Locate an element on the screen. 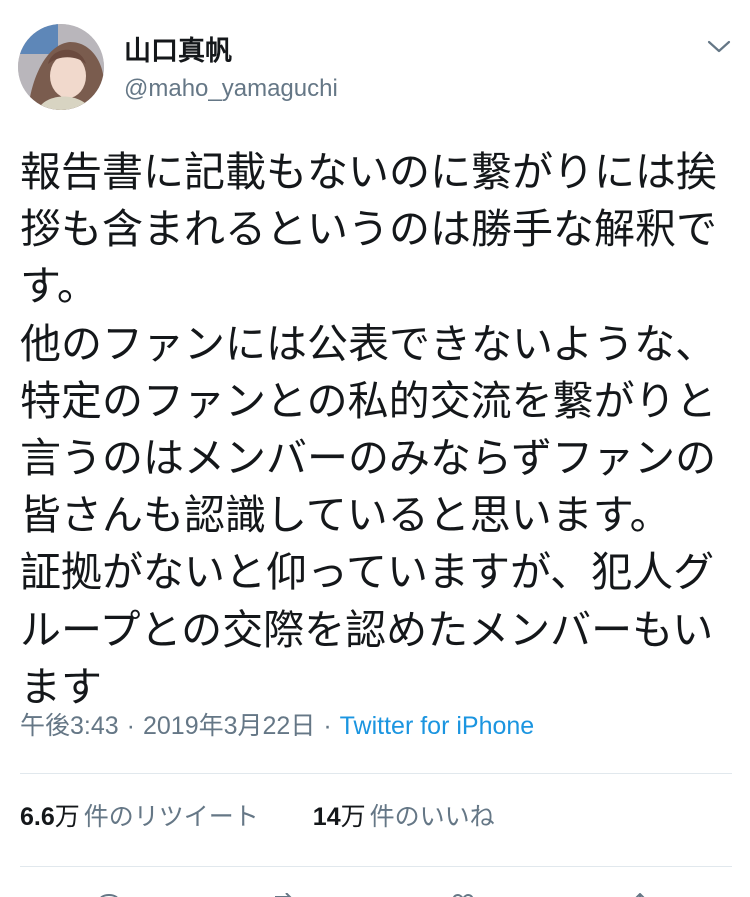  retweet-icon is located at coordinates (285, 892).